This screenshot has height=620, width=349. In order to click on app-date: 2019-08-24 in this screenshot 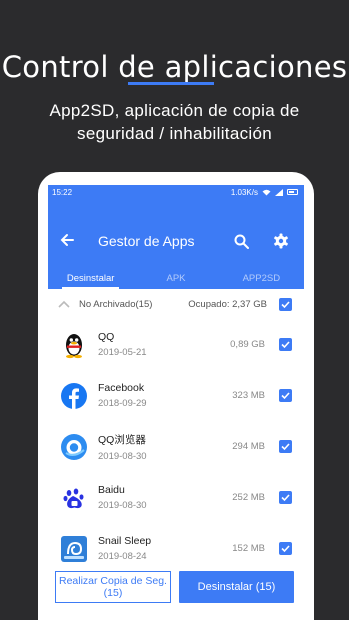, I will do `click(122, 556)`.